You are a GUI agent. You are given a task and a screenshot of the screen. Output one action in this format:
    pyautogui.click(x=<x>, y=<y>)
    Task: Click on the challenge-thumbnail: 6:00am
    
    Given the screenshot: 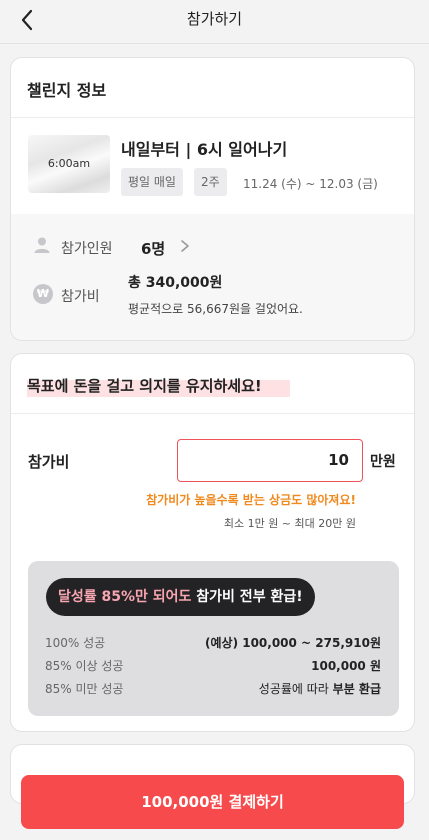 What is the action you would take?
    pyautogui.click(x=69, y=164)
    